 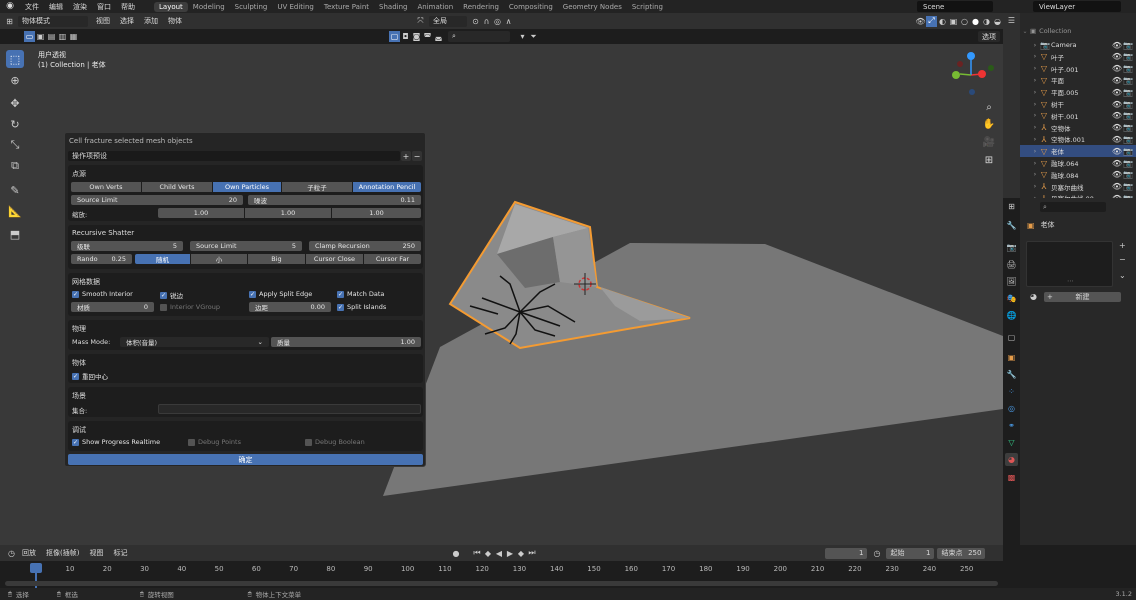 What do you see at coordinates (531, 7) in the screenshot?
I see `tab-compositing: Compositing` at bounding box center [531, 7].